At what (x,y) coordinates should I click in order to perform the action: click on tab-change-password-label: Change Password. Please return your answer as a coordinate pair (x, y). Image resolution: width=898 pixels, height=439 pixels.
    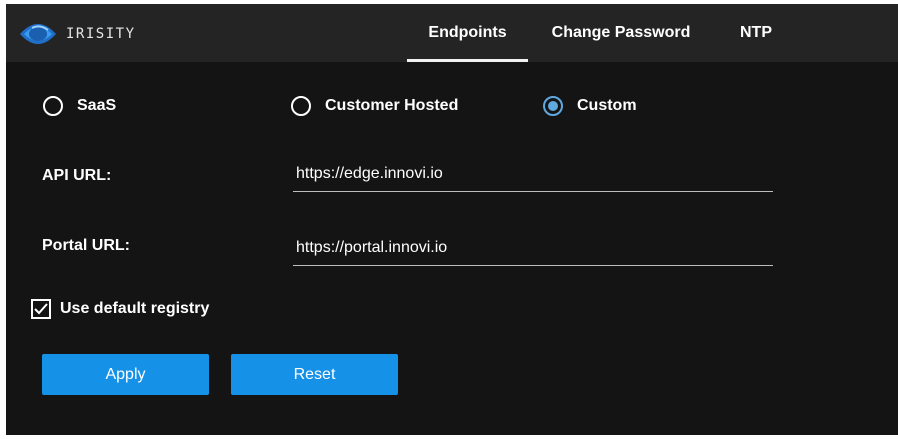
    Looking at the image, I should click on (621, 32).